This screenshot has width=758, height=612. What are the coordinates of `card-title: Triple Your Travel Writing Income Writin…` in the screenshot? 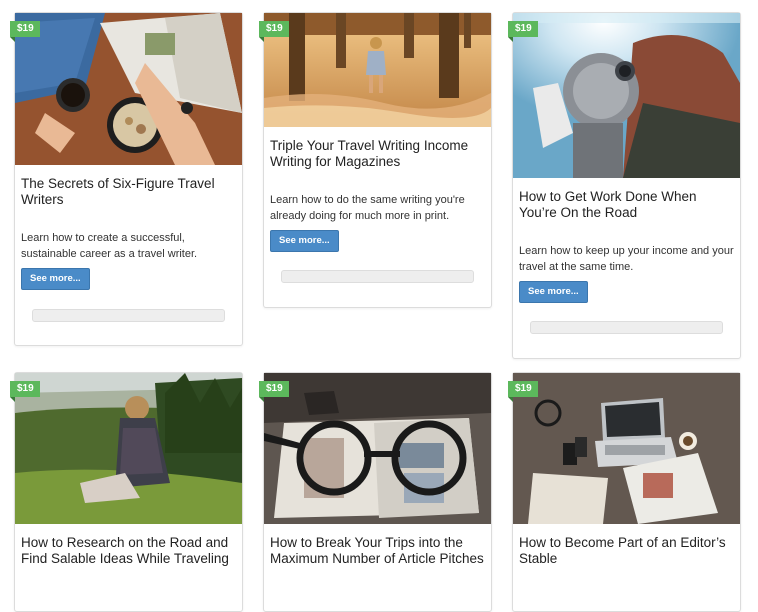 It's located at (377, 154).